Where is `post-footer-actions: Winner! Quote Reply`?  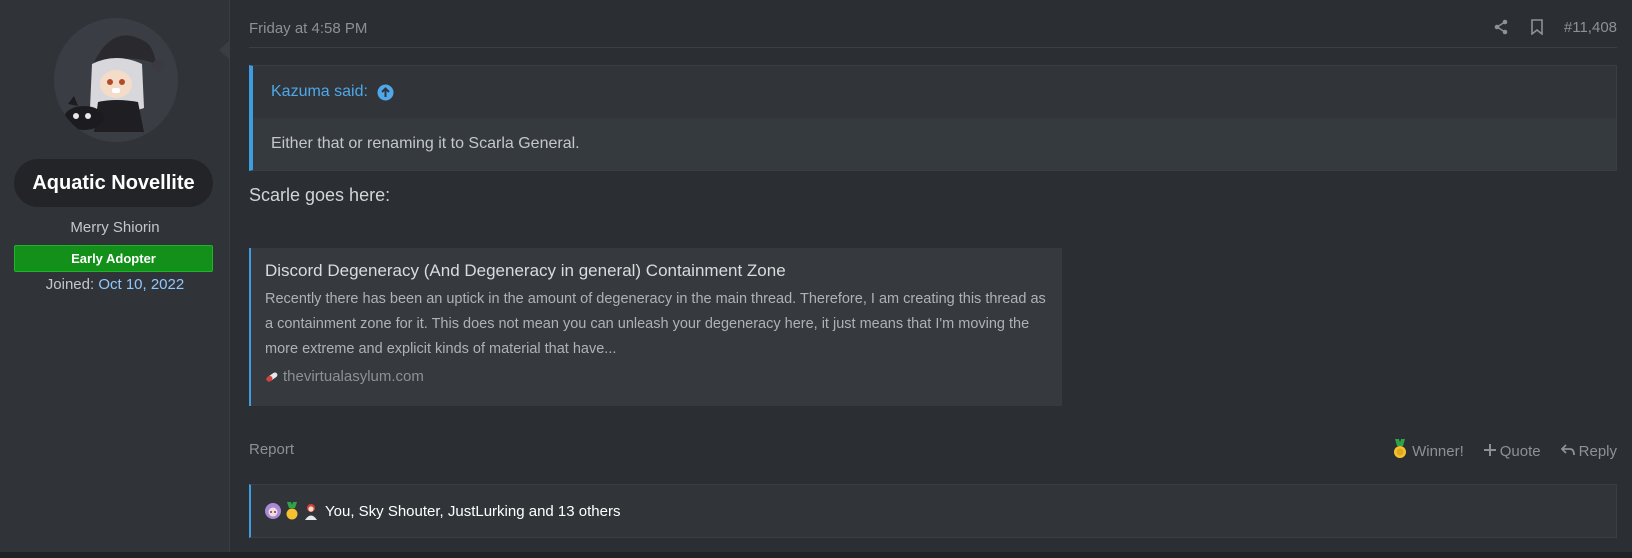 post-footer-actions: Winner! Quote Reply is located at coordinates (1504, 451).